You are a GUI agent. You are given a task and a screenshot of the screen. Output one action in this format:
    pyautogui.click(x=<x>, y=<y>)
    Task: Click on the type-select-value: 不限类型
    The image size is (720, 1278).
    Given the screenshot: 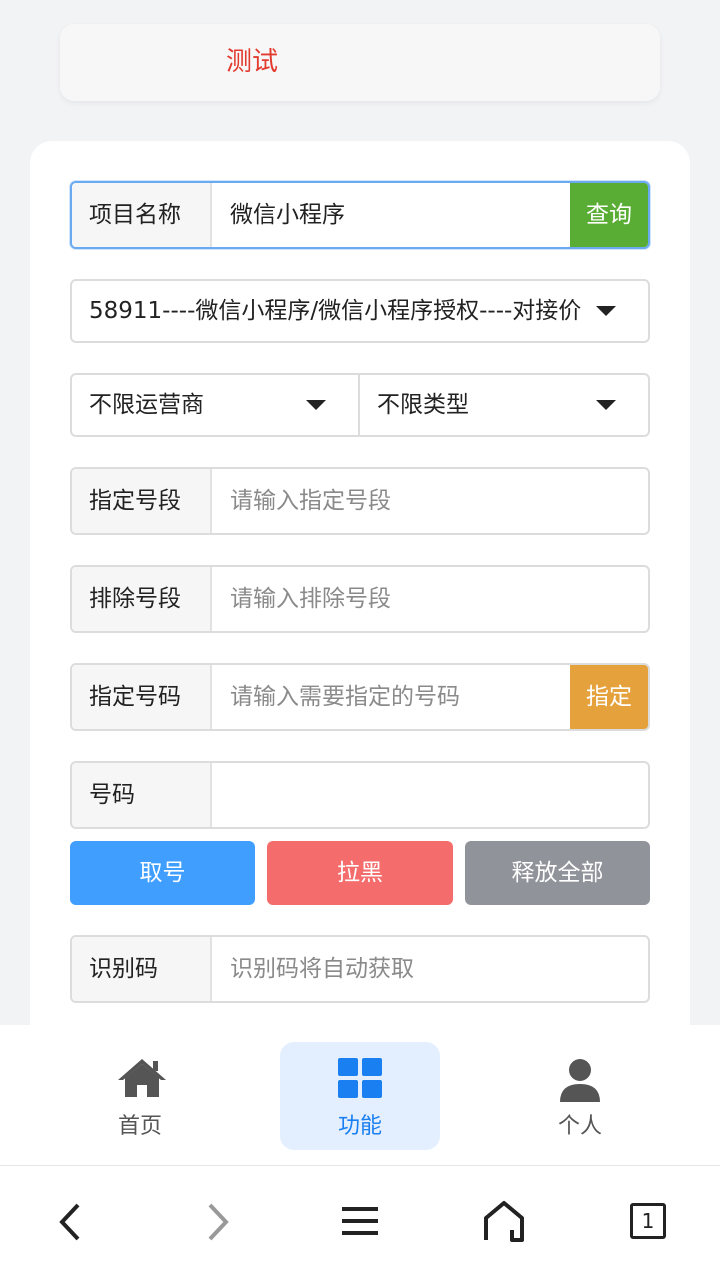 What is the action you would take?
    pyautogui.click(x=423, y=405)
    